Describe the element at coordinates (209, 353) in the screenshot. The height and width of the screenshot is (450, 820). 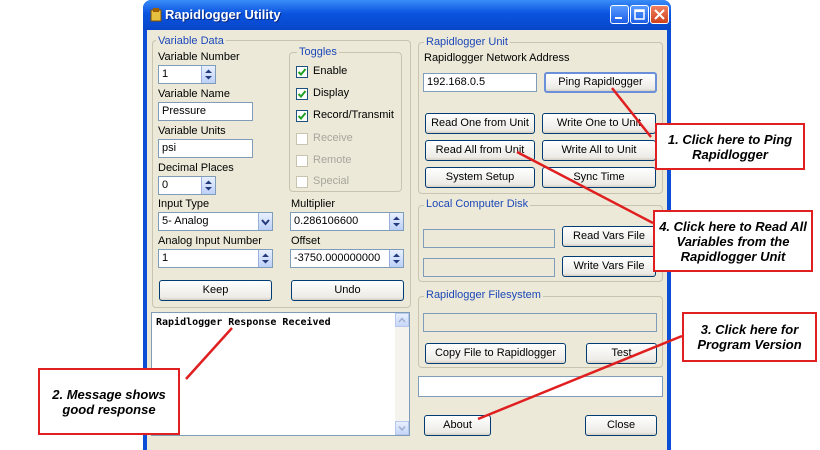
I see `arrow-message` at that location.